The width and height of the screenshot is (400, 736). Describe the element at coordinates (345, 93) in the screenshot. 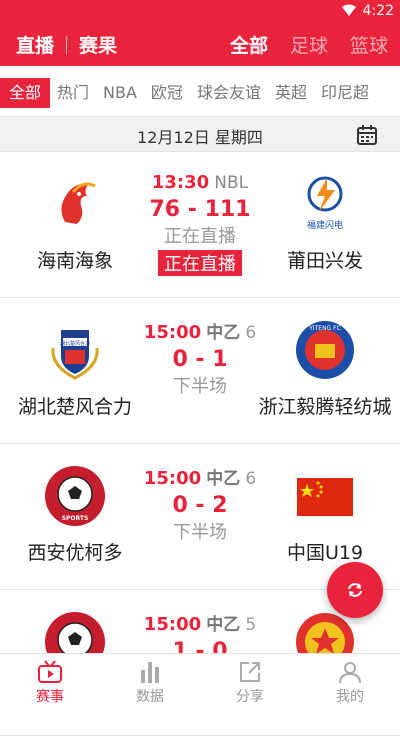

I see `category-tab-indonesia: 印尼超` at that location.